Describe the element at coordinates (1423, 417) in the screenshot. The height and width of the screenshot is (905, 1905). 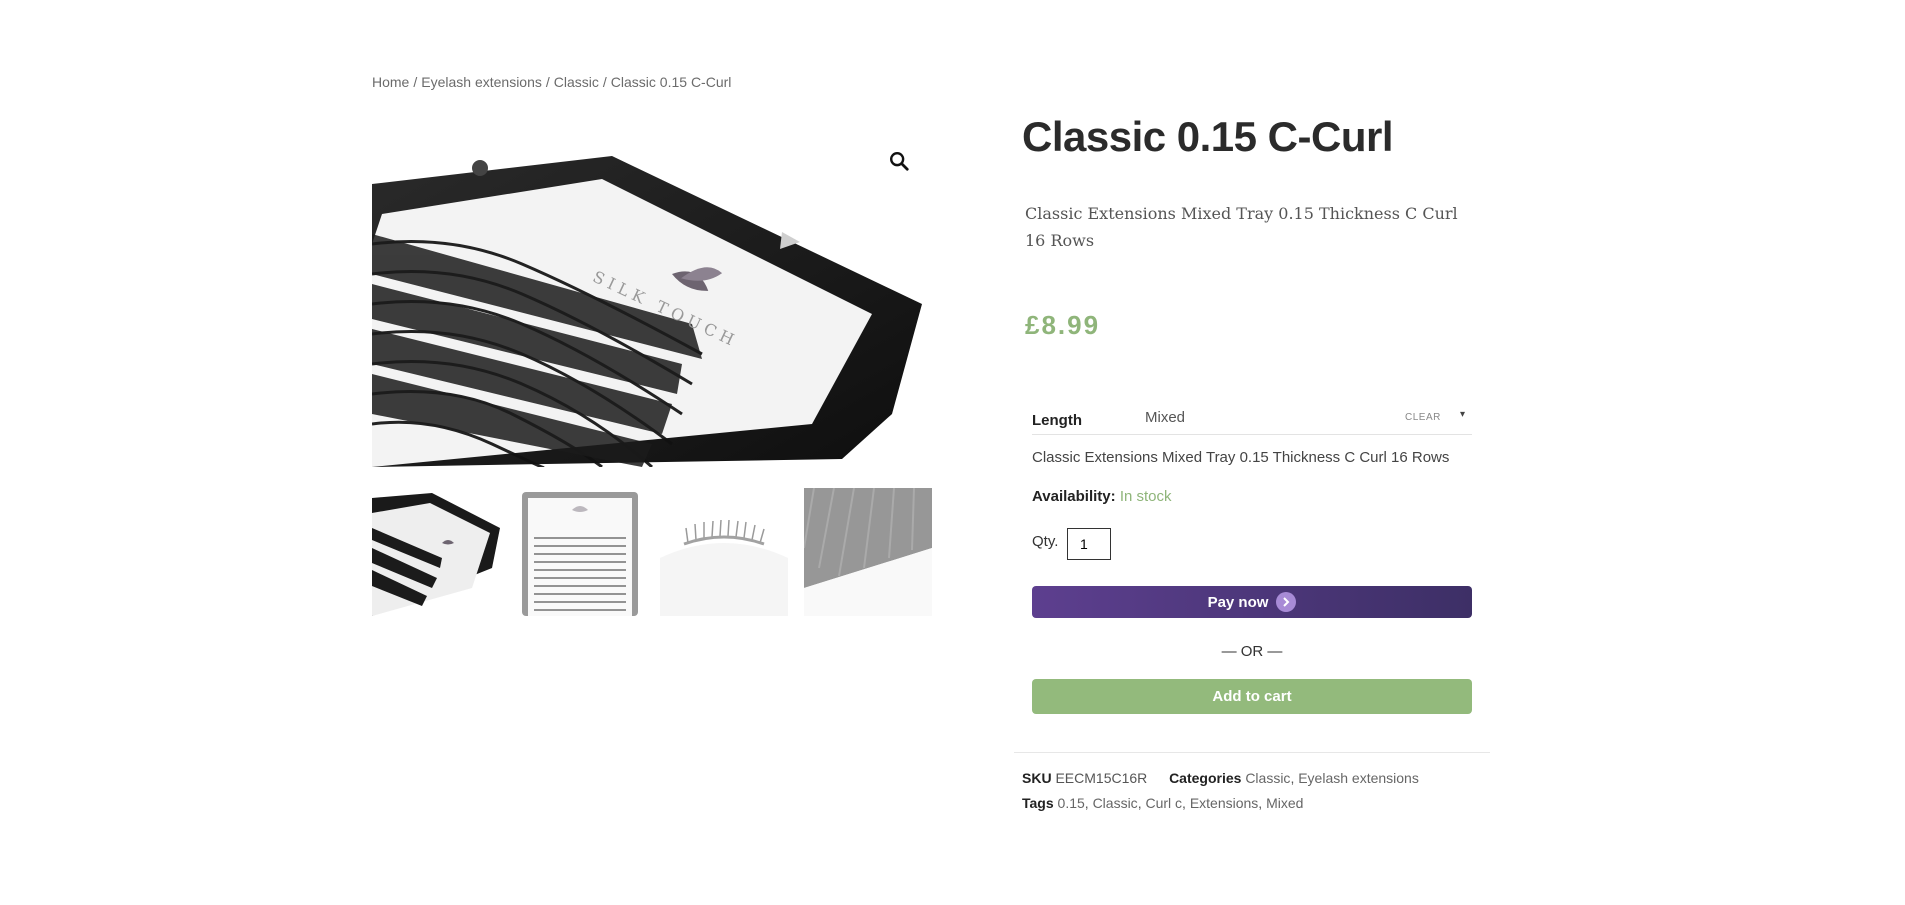
I see `clear-variation-link: CLEAR` at that location.